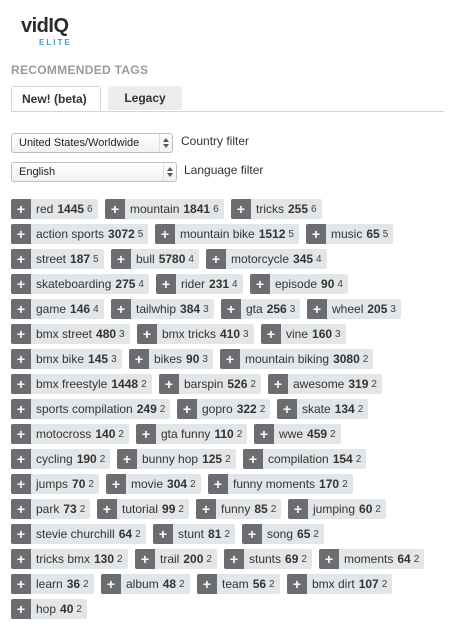  Describe the element at coordinates (57, 259) in the screenshot. I see `tag-chip: + street 187 5` at that location.